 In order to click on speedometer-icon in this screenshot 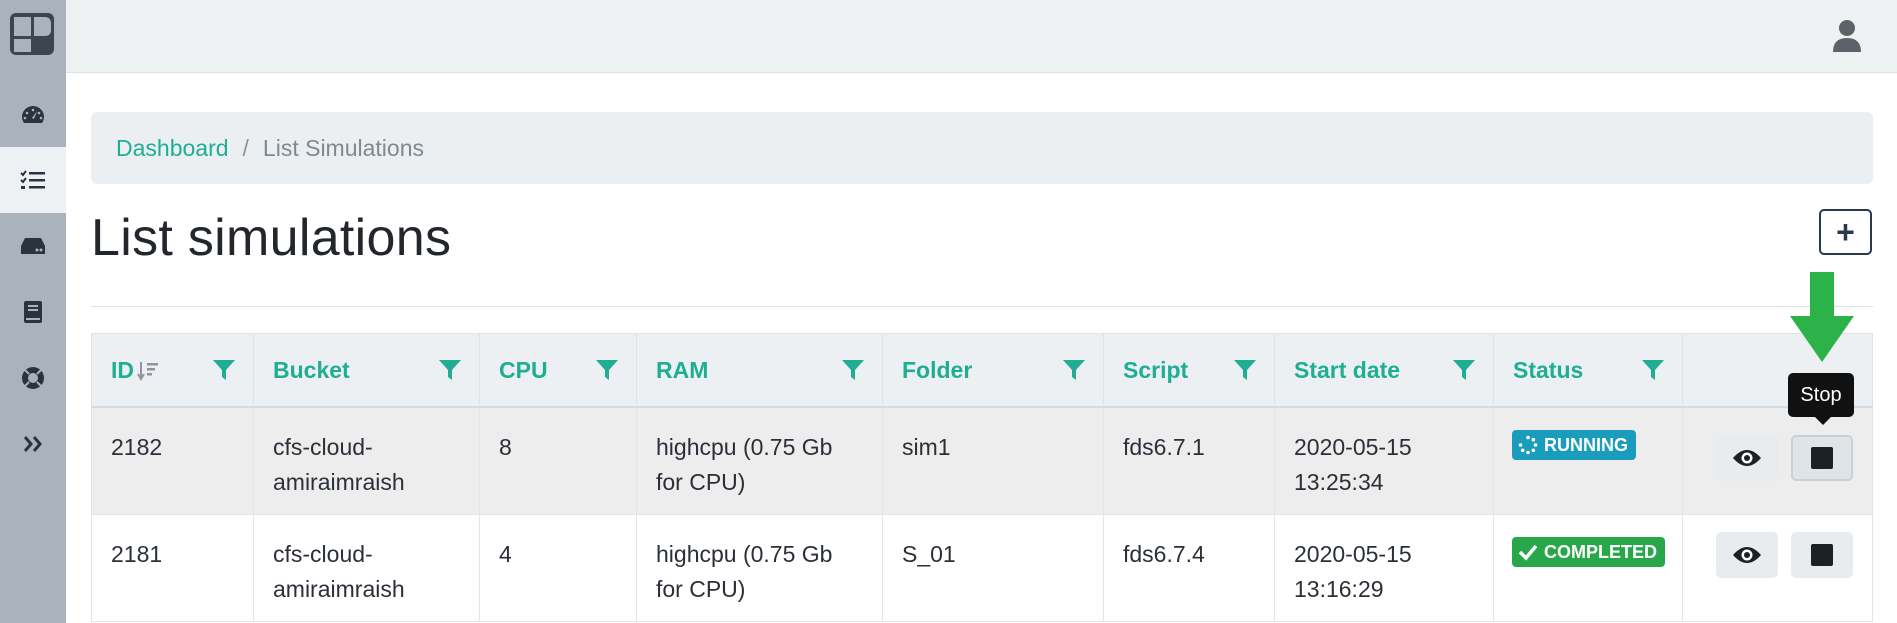, I will do `click(33, 114)`.